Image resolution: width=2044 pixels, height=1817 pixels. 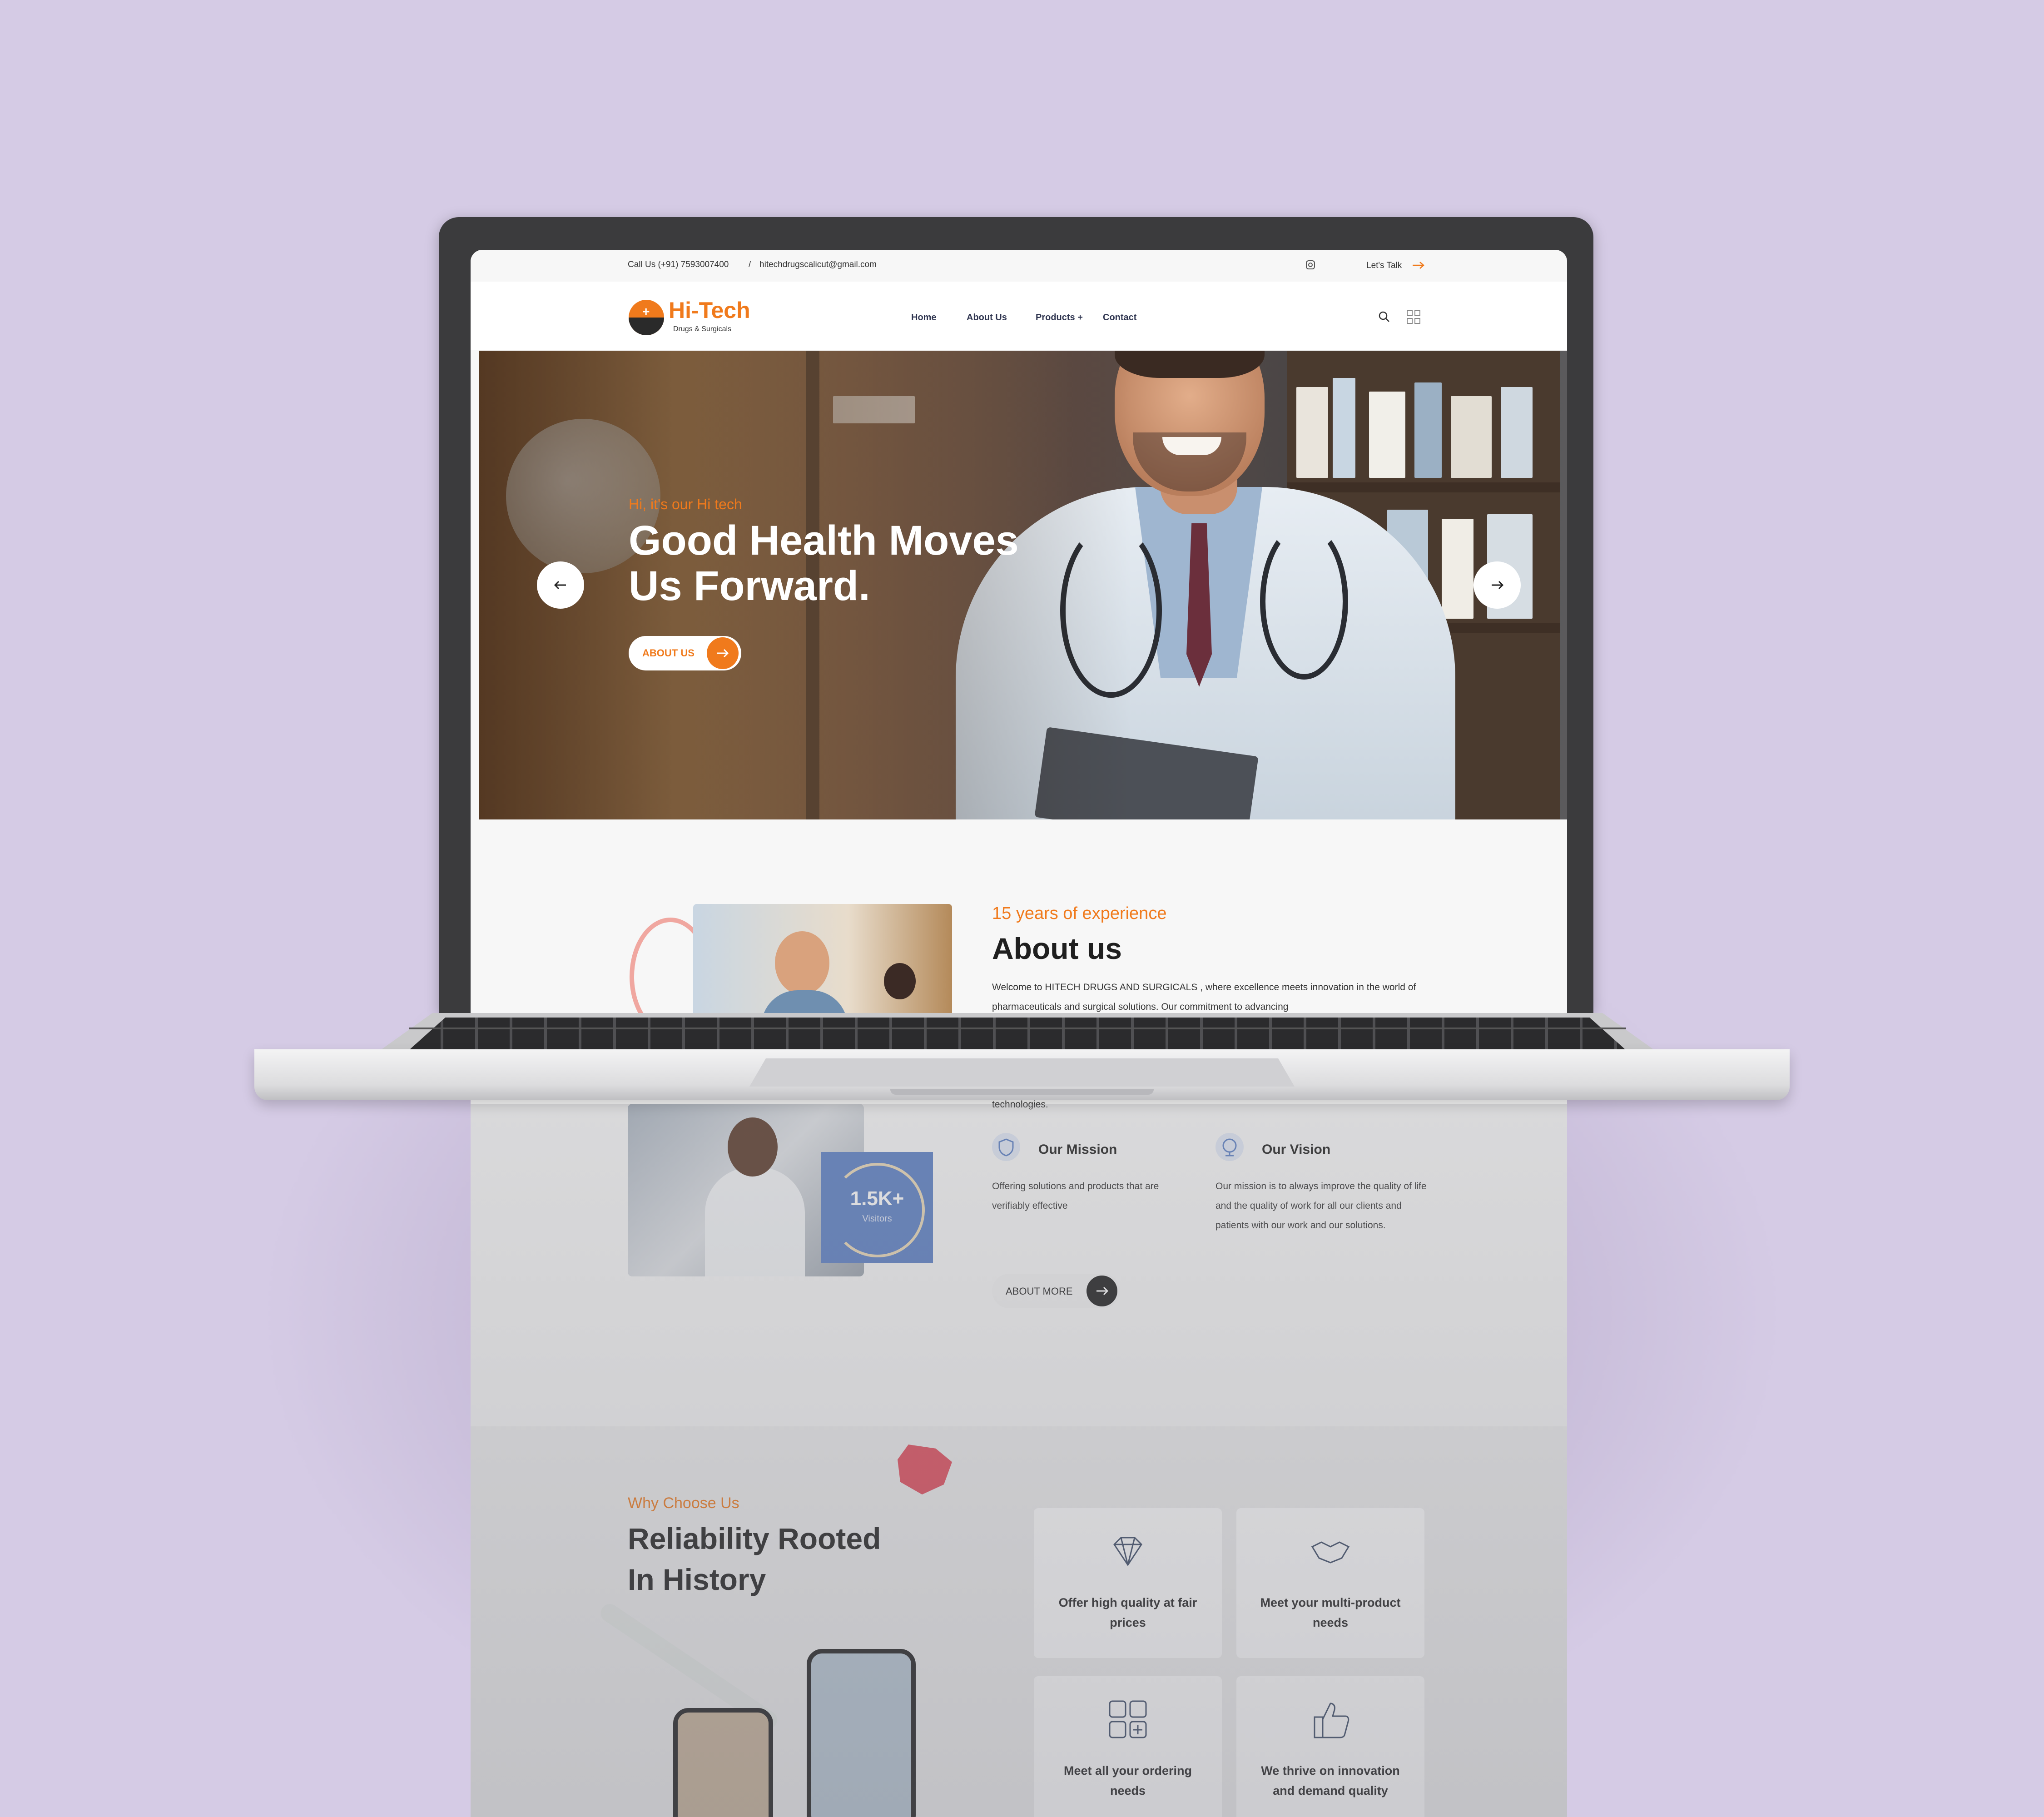 I want to click on grid-menu-icon, so click(x=1413, y=317).